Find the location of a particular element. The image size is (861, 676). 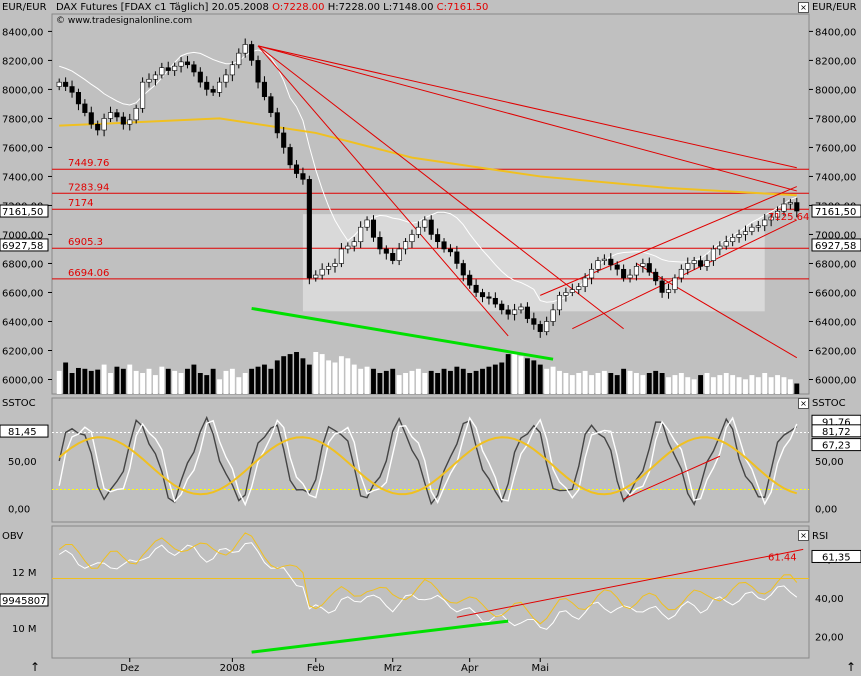

price-tick-label-left: 7400,00 is located at coordinates (22, 177).